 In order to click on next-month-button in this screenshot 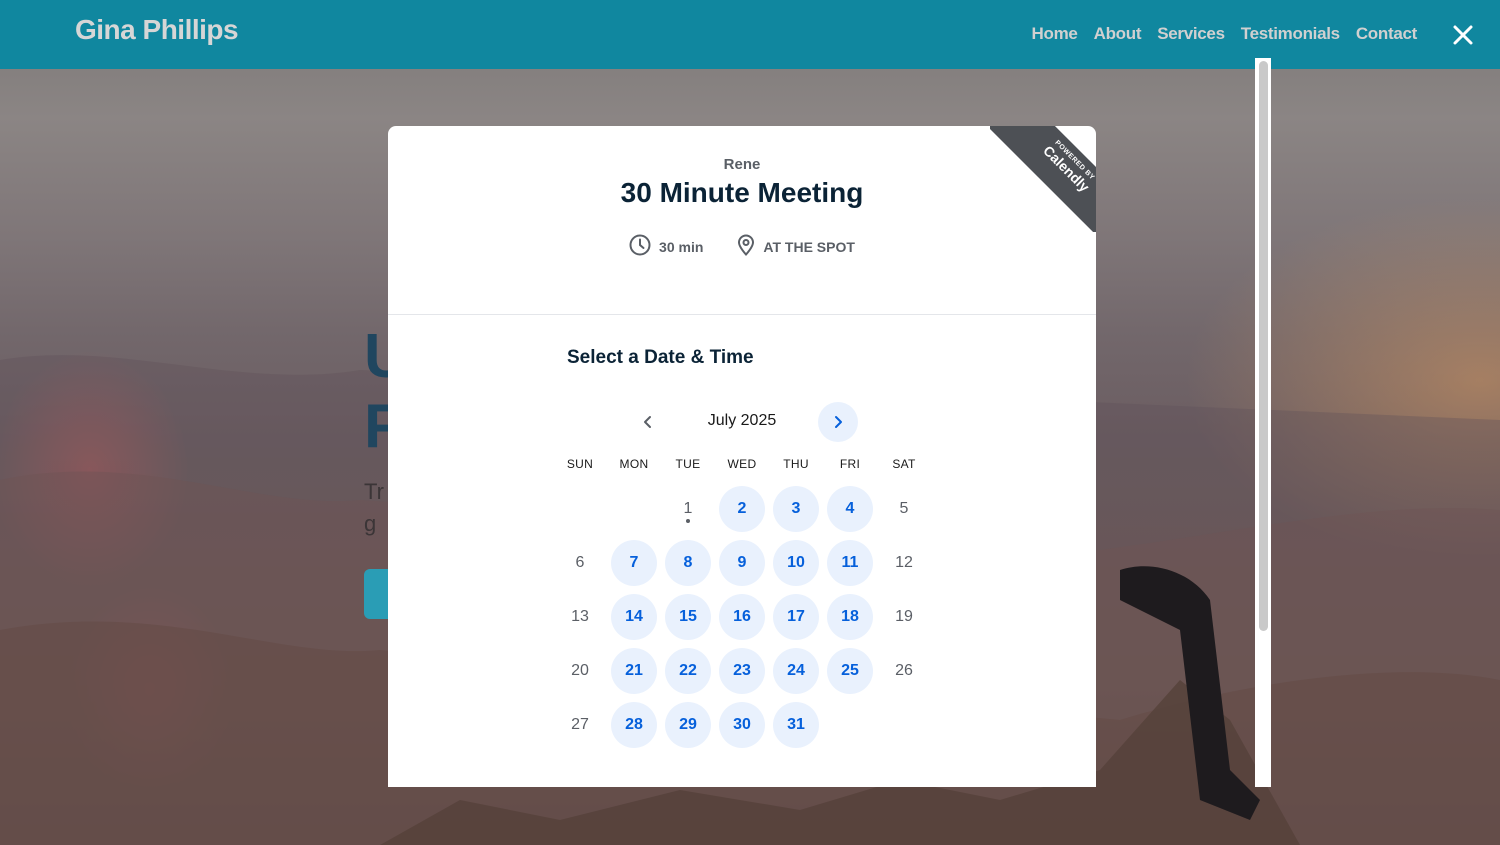, I will do `click(838, 422)`.